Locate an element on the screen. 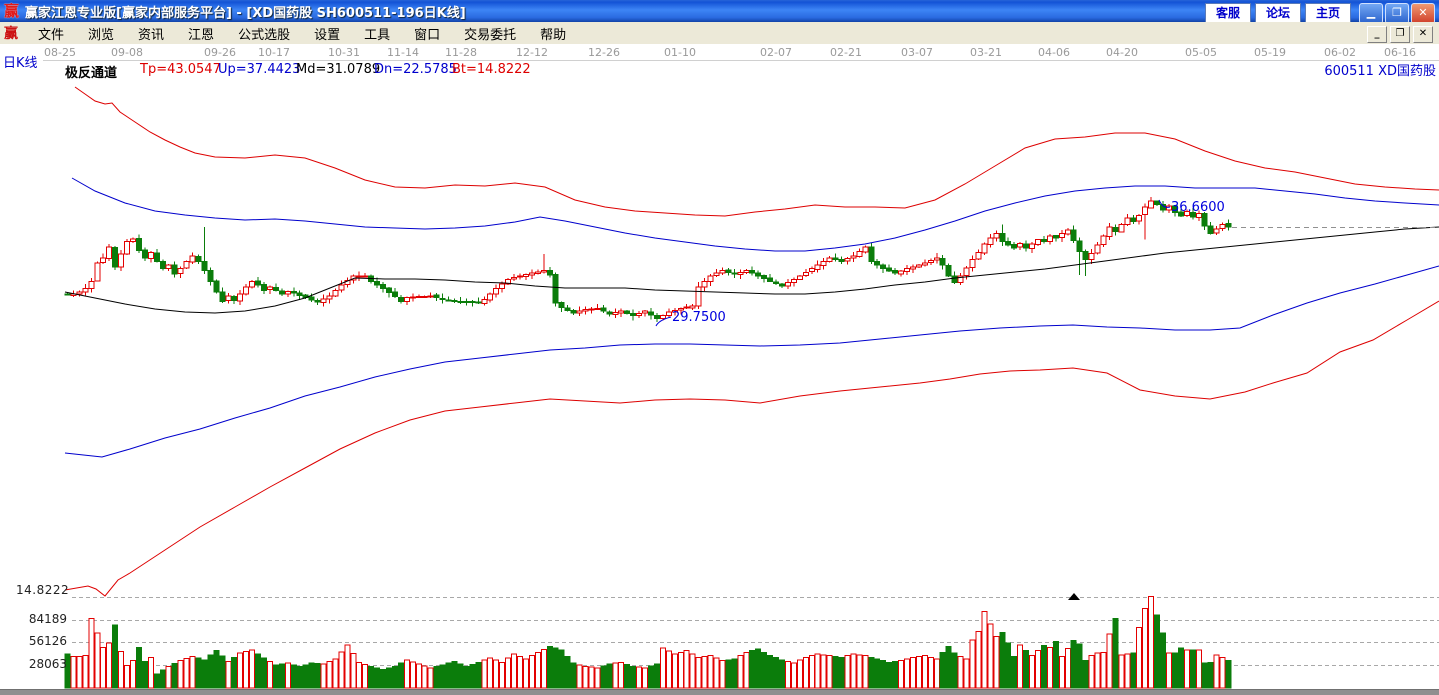 The image size is (1439, 695). annotation-high-price: 36.6600 is located at coordinates (1198, 207).